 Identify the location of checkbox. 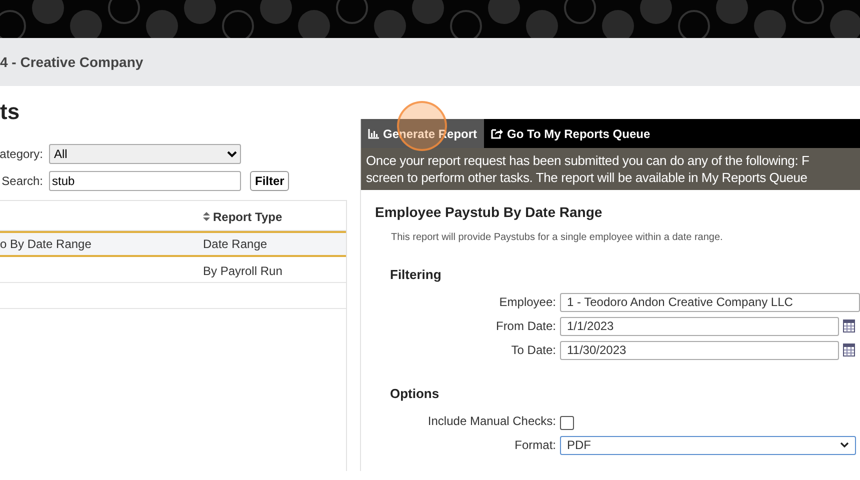
(567, 423).